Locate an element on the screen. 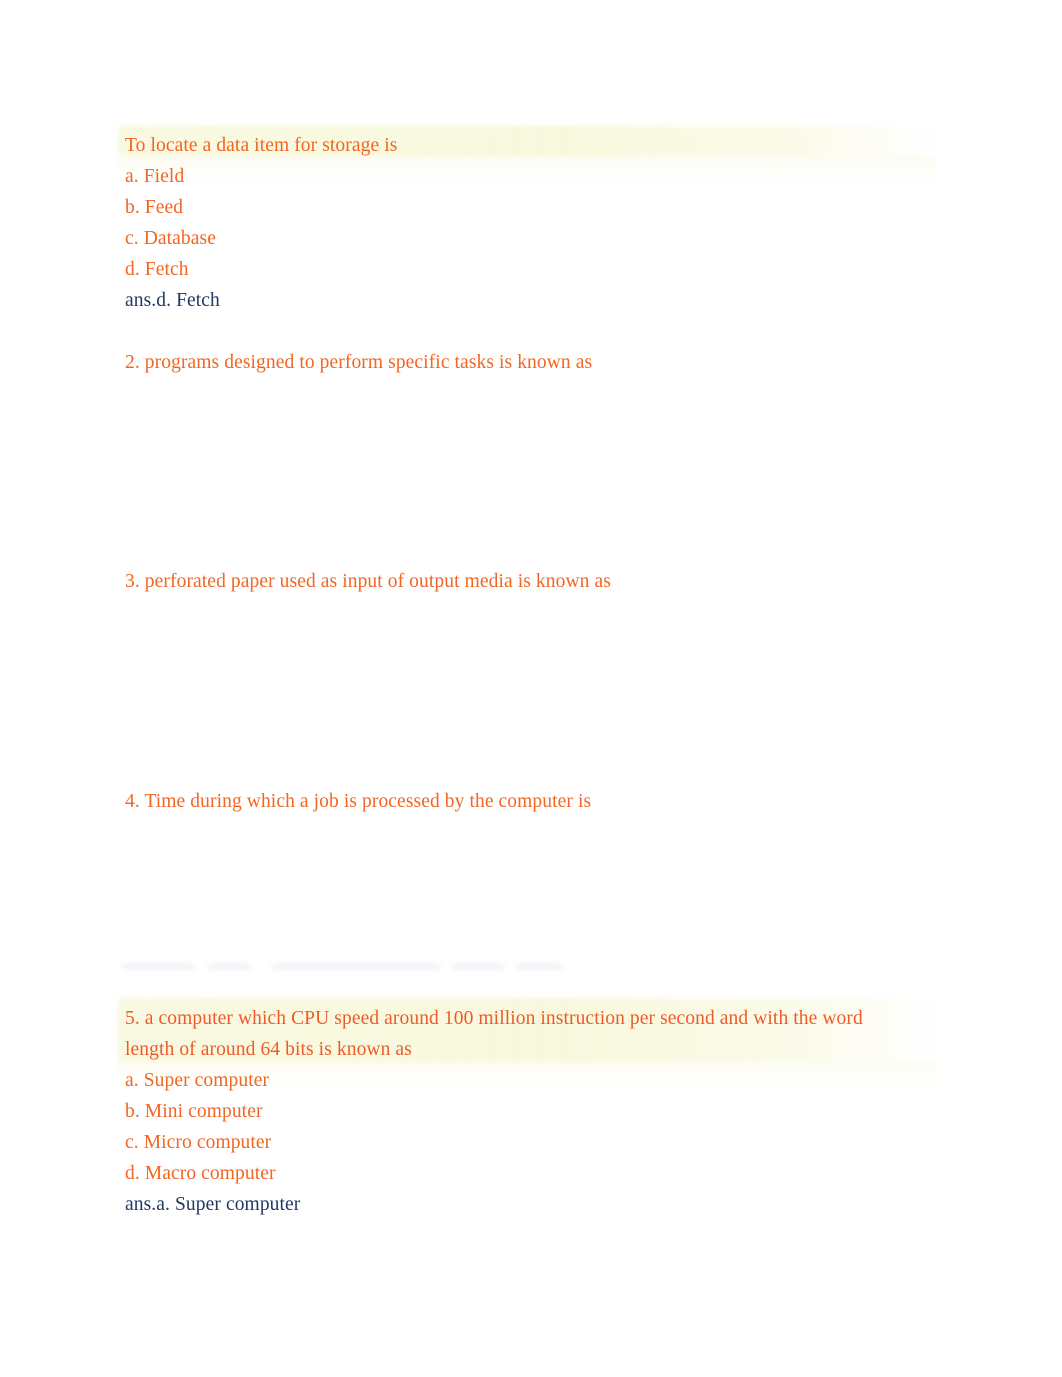  obscured-text-artifact is located at coordinates (342, 967).